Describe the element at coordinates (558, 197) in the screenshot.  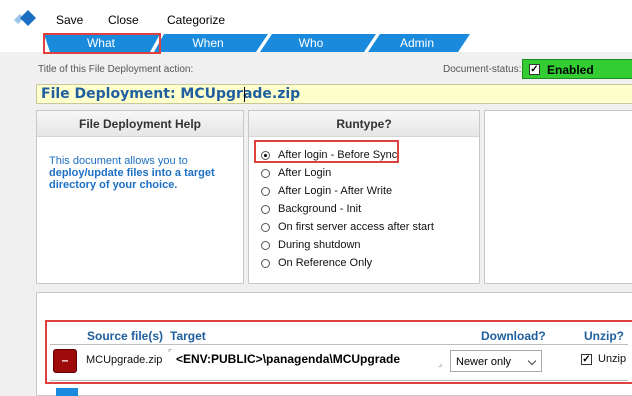
I see `empty-panel` at that location.